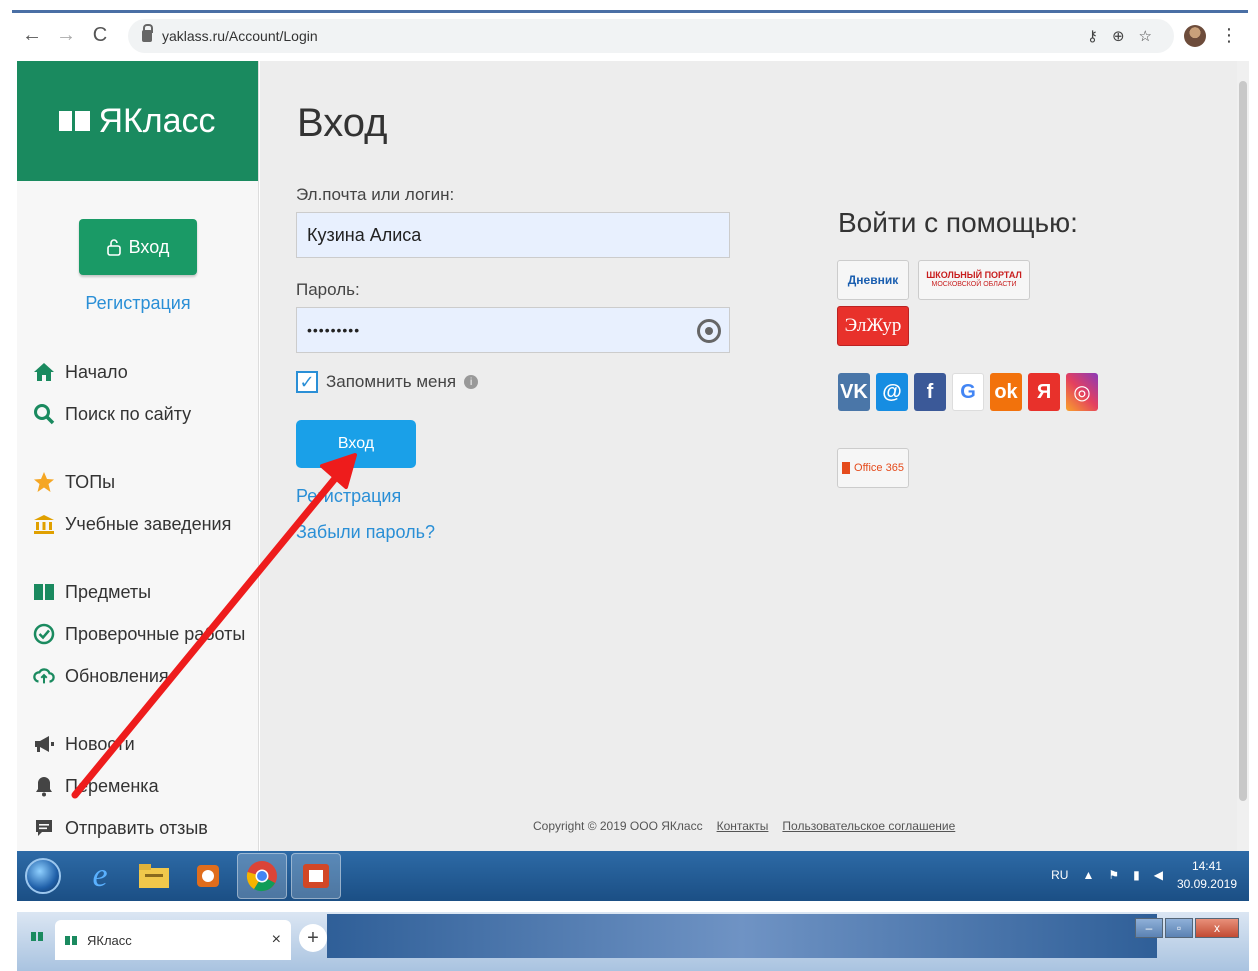  What do you see at coordinates (1206, 866) in the screenshot?
I see `clock-time: 14:41` at bounding box center [1206, 866].